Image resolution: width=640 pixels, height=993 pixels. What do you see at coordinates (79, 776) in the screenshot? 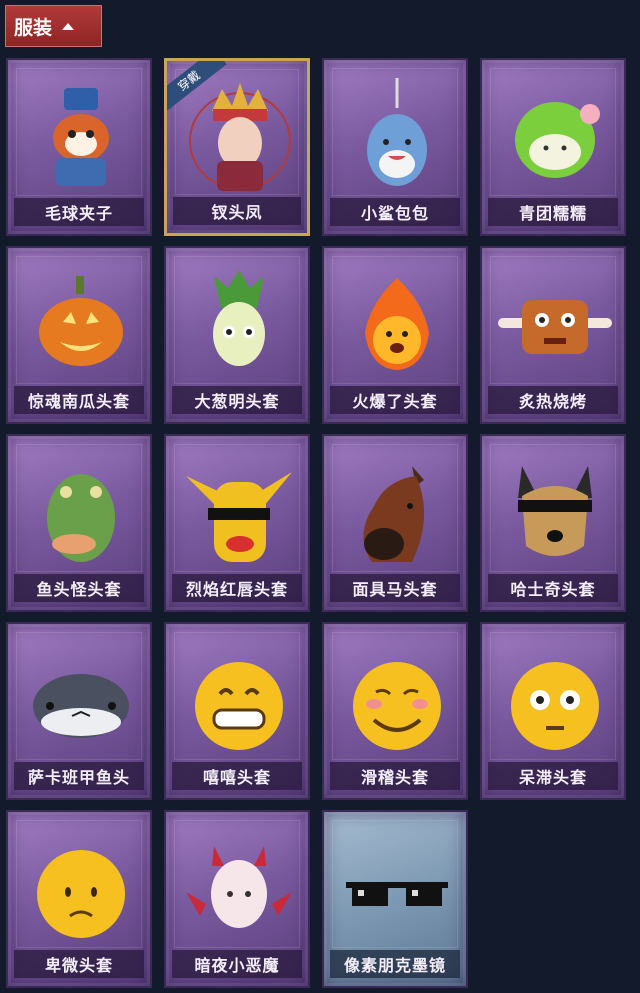
I see `item-label: 萨卡班甲鱼头` at bounding box center [79, 776].